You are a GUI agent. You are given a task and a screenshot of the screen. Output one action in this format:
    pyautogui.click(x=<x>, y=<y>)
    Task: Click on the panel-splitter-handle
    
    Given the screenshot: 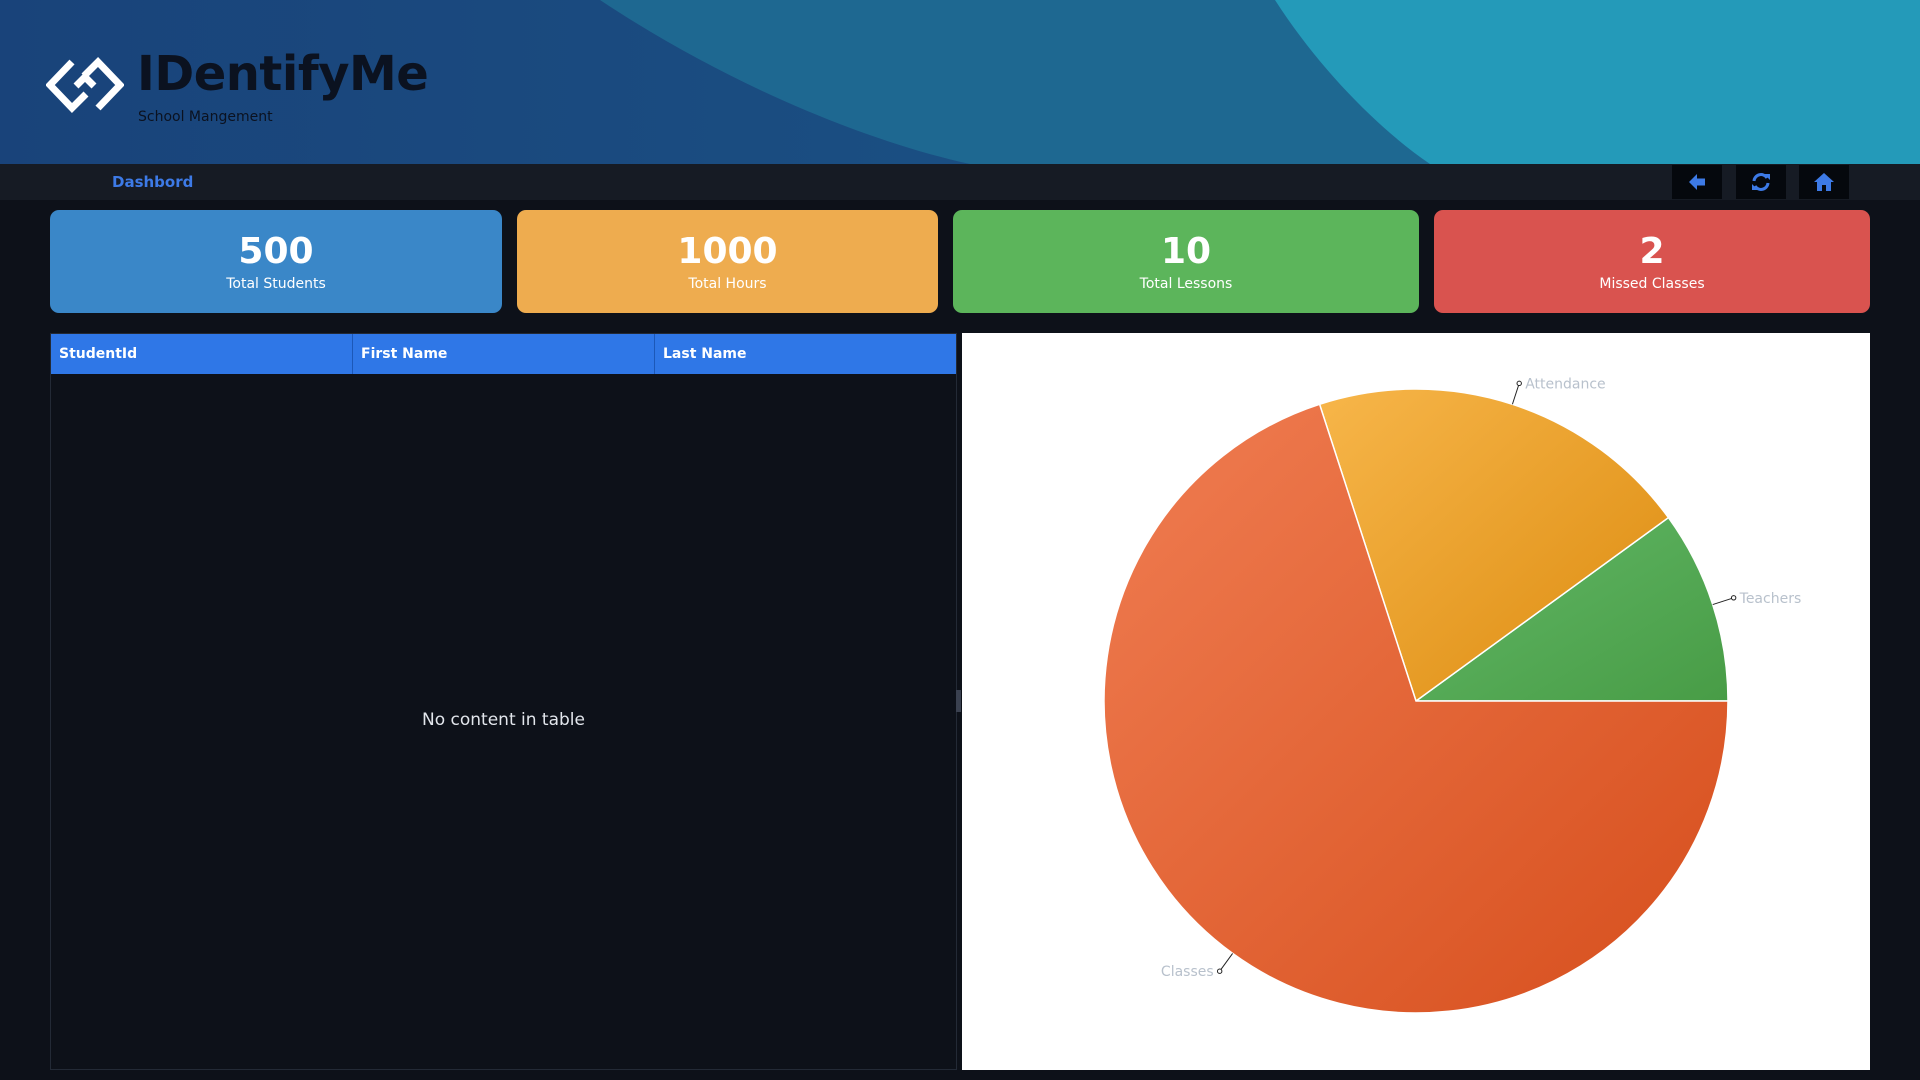 What is the action you would take?
    pyautogui.click(x=958, y=701)
    